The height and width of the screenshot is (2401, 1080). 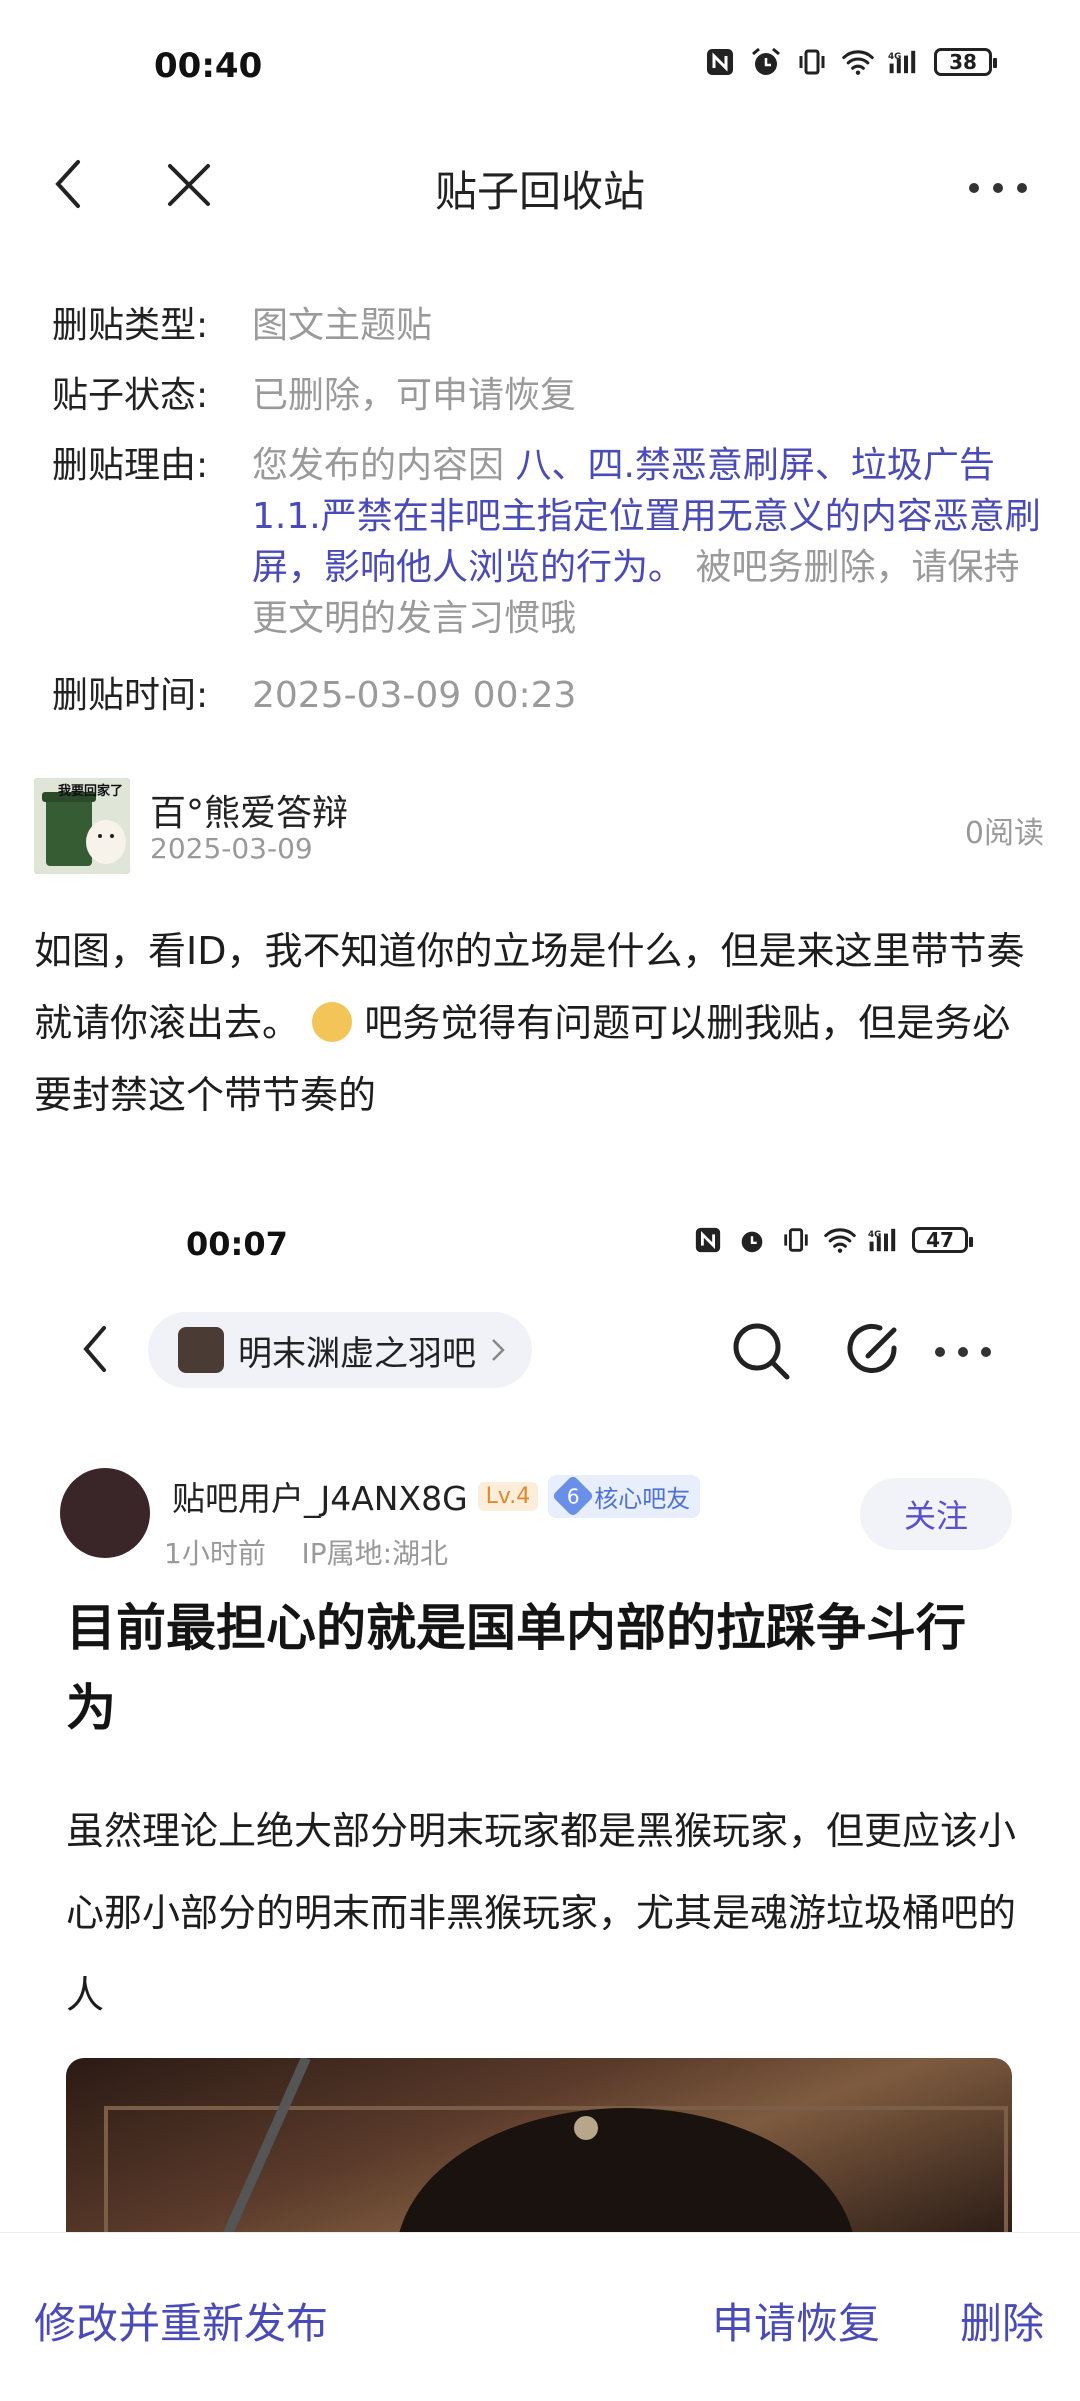 I want to click on ip-location: IP属地:湖北, so click(x=375, y=1553).